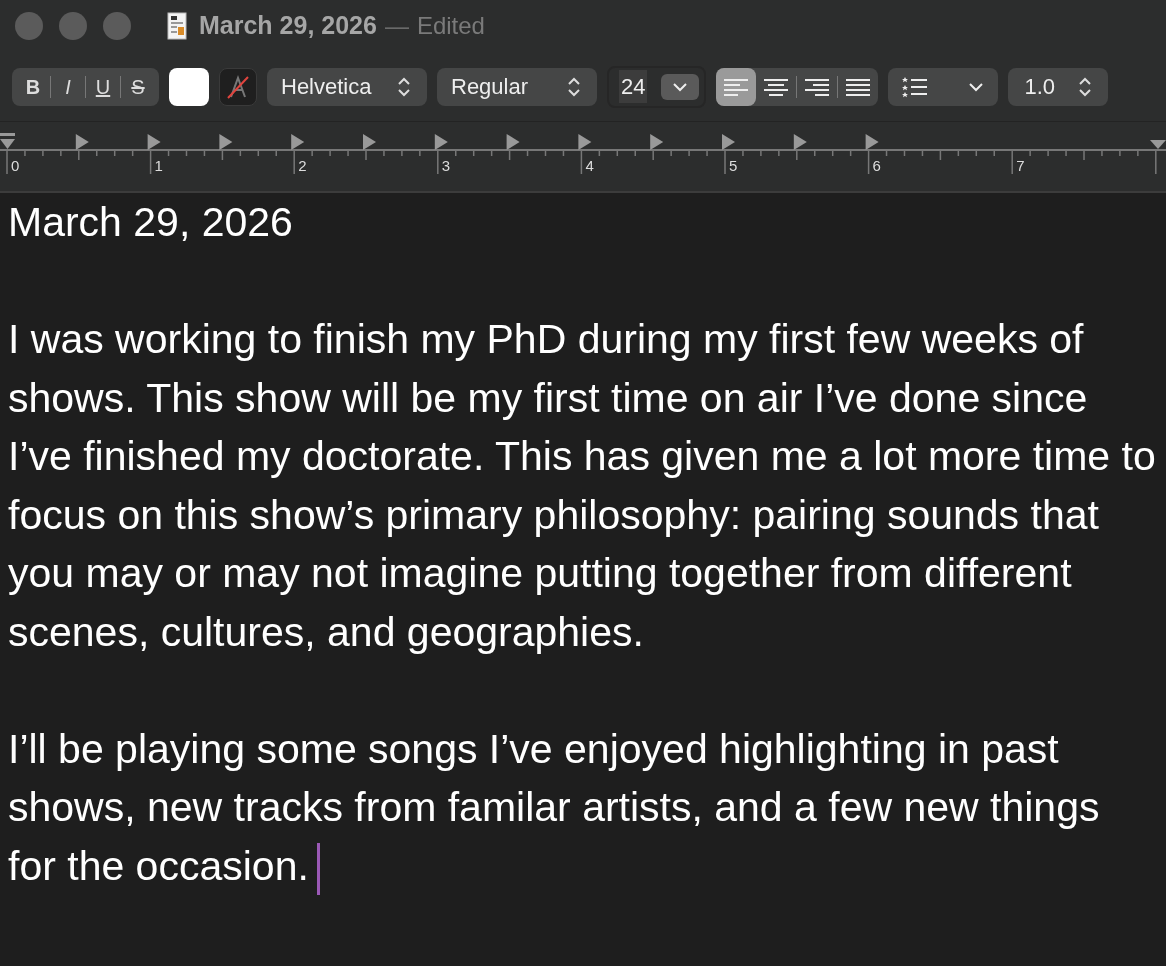 The height and width of the screenshot is (966, 1166). What do you see at coordinates (450, 26) in the screenshot?
I see `edited-status: Edited` at bounding box center [450, 26].